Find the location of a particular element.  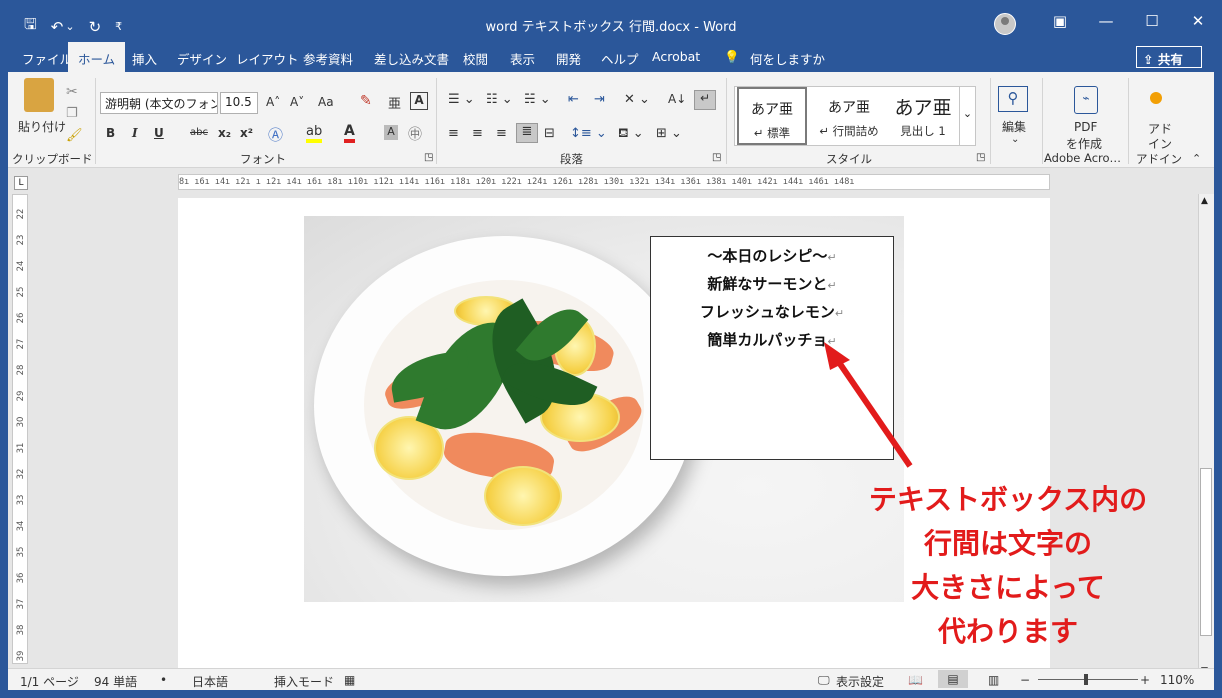

web-layout-icon: ▥ is located at coordinates (993, 680).